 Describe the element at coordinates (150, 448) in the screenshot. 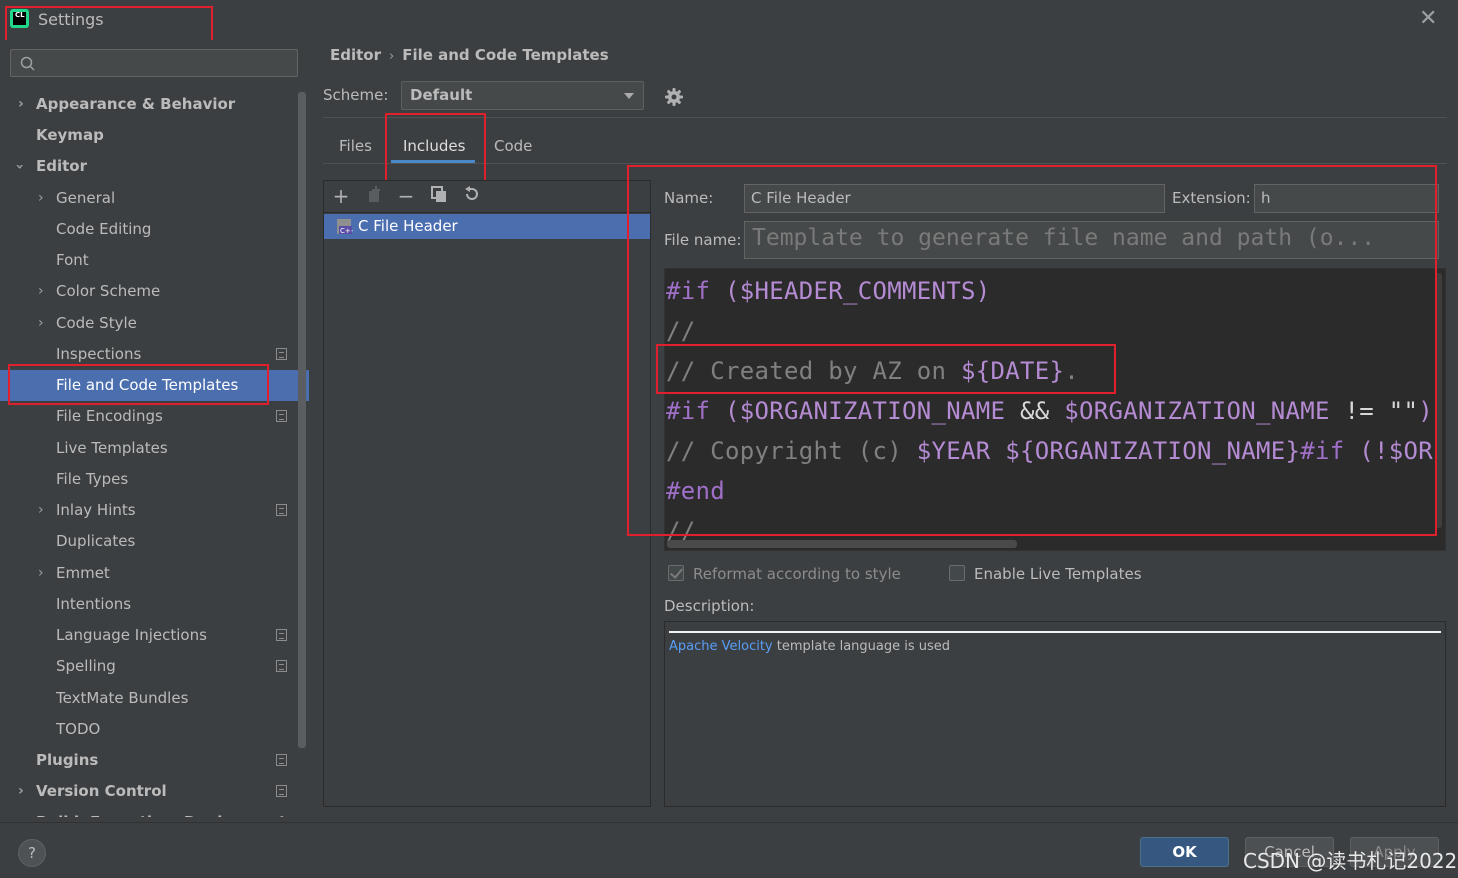

I see `tree-item-live-templates: Live Templates` at that location.